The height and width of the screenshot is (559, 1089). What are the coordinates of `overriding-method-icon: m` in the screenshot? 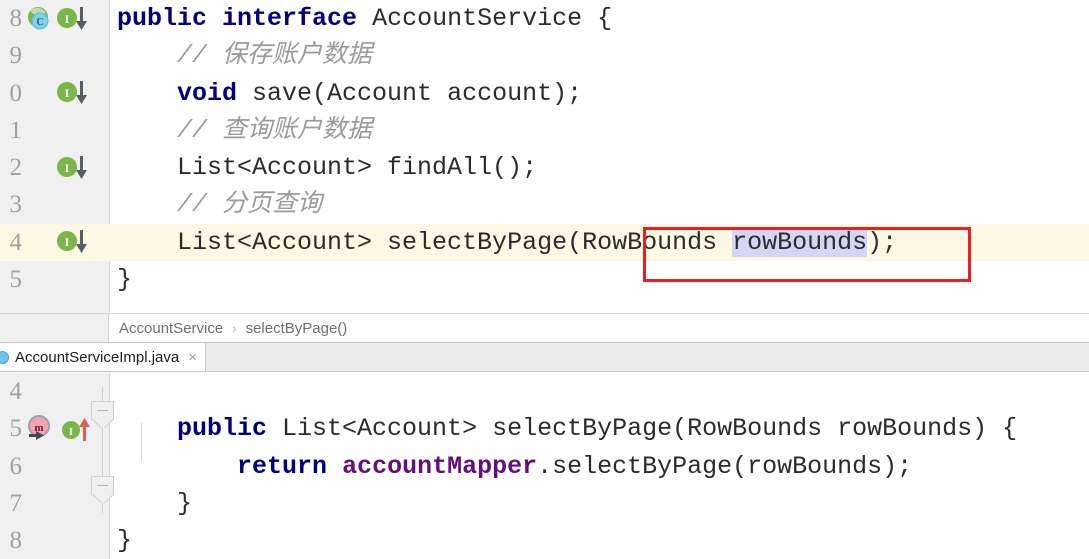 It's located at (42, 428).